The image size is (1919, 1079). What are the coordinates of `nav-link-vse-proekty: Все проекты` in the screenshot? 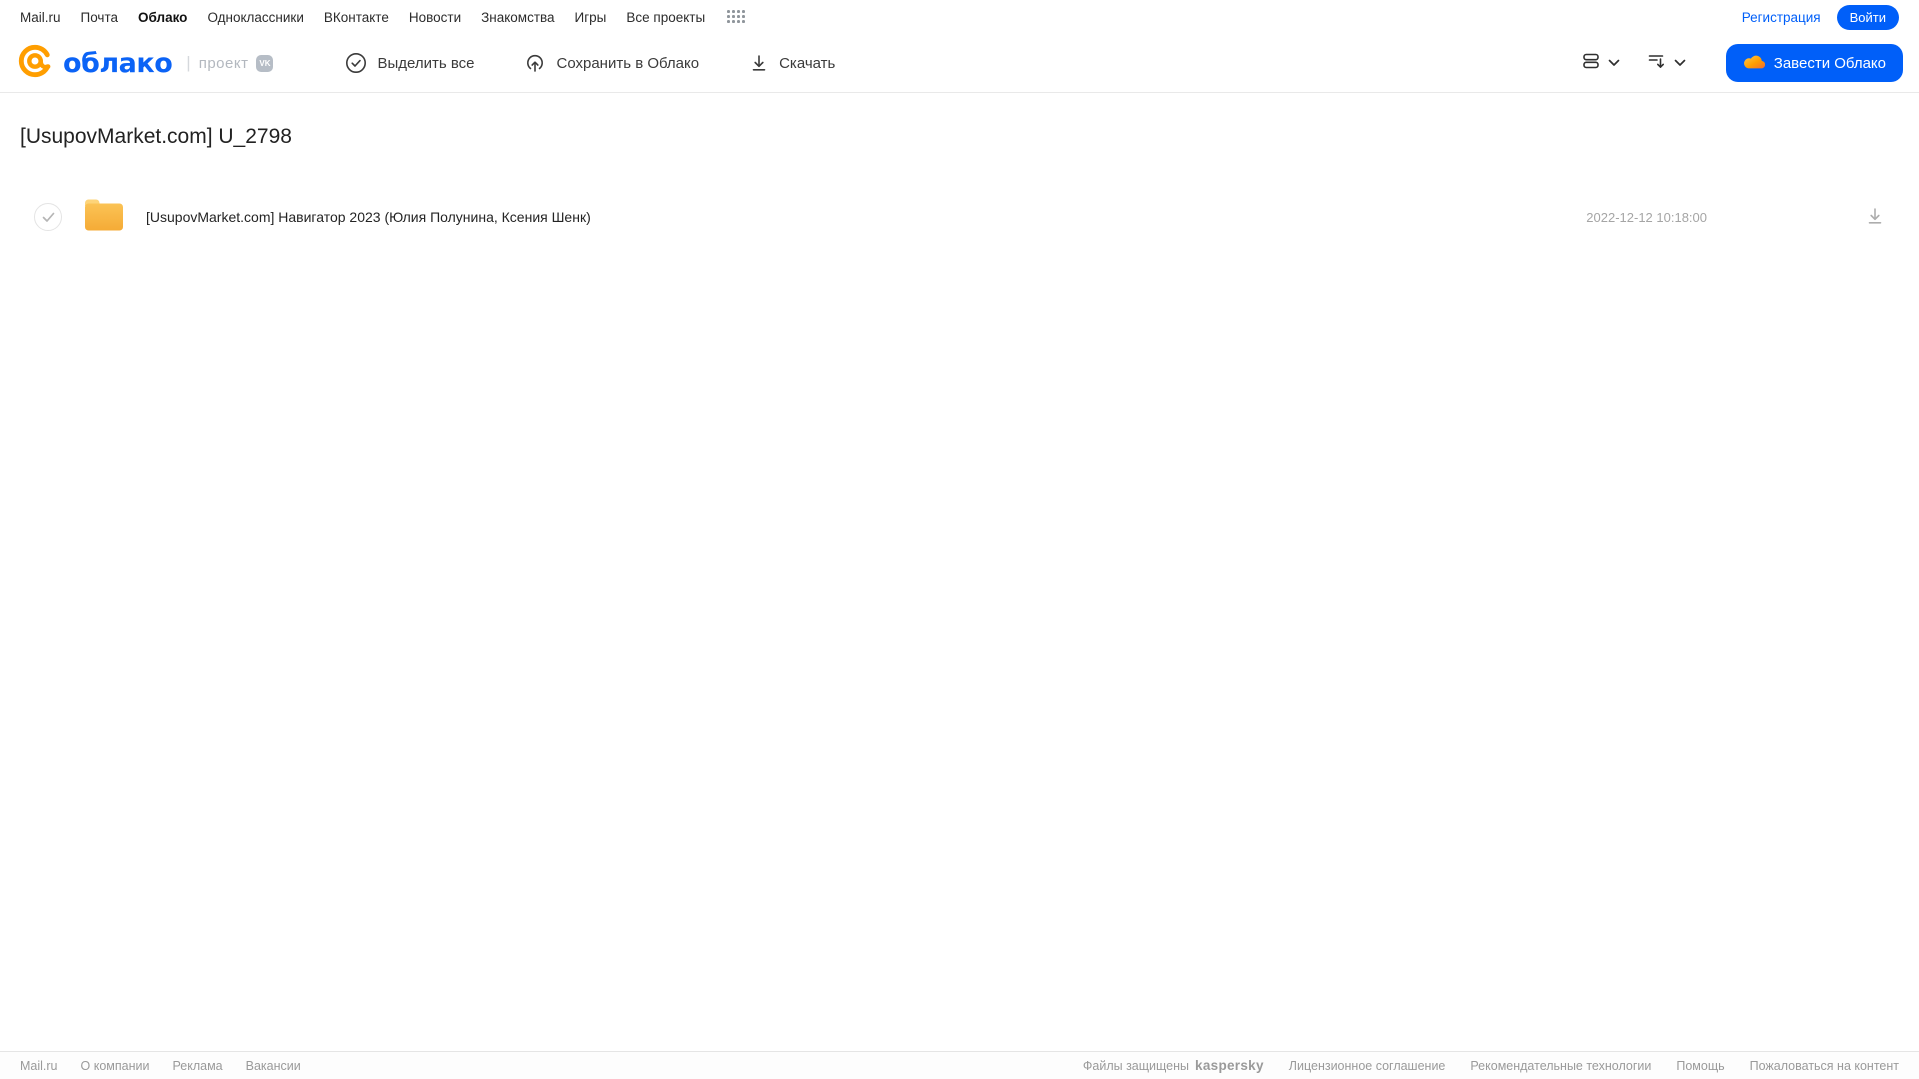 It's located at (665, 17).